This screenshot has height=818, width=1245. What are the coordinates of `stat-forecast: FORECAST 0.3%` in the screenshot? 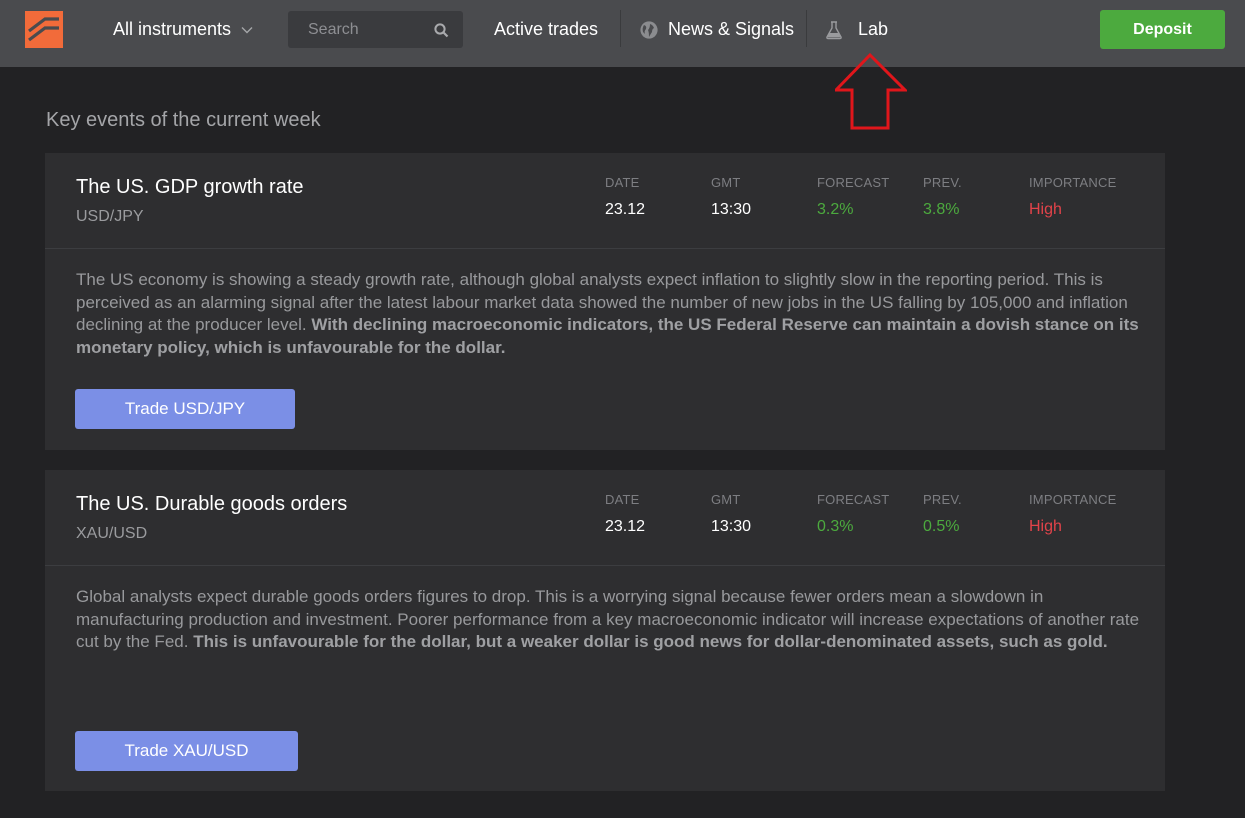 It's located at (853, 514).